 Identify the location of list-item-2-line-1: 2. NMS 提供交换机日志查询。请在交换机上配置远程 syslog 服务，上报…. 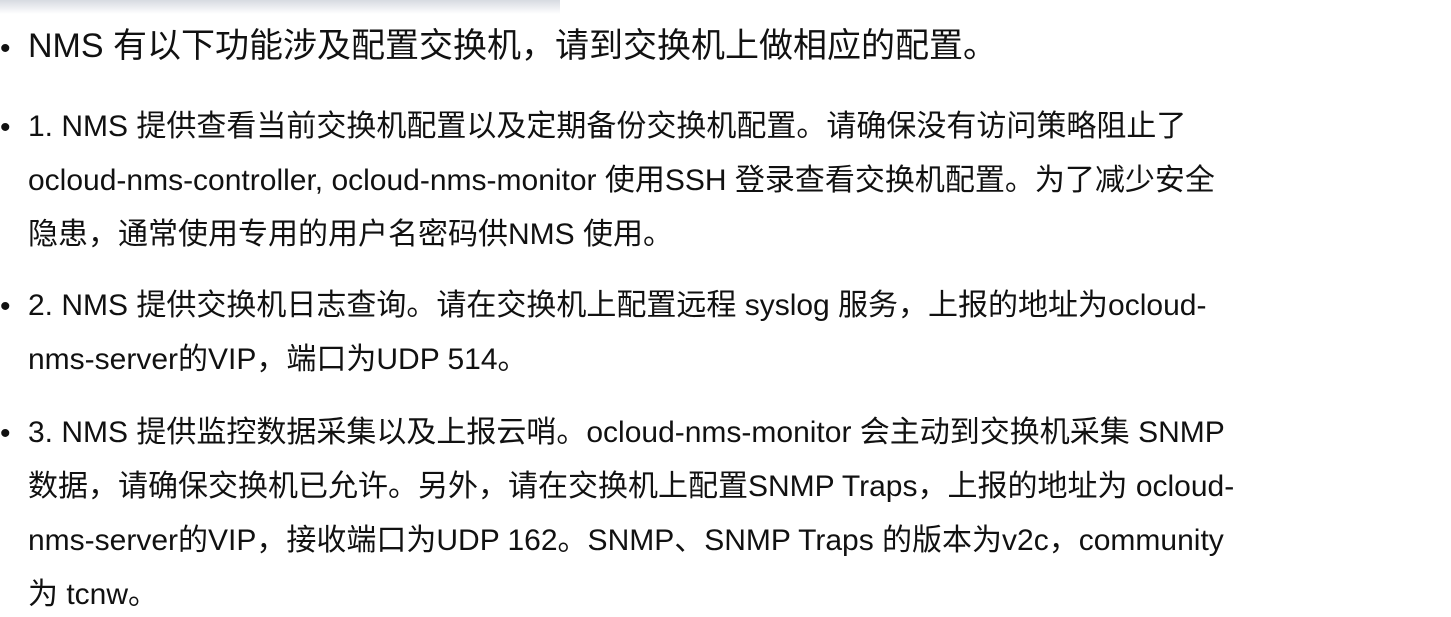
(617, 305).